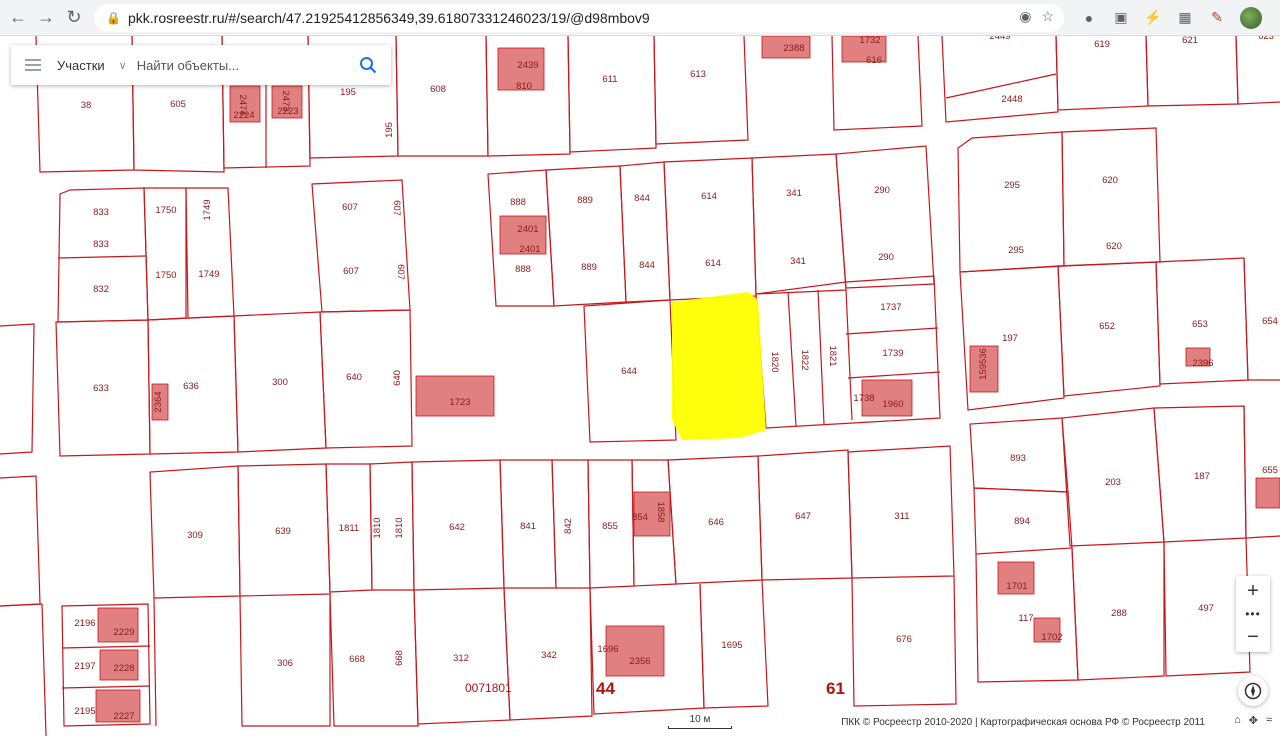  I want to click on parcel-label: 290, so click(886, 257).